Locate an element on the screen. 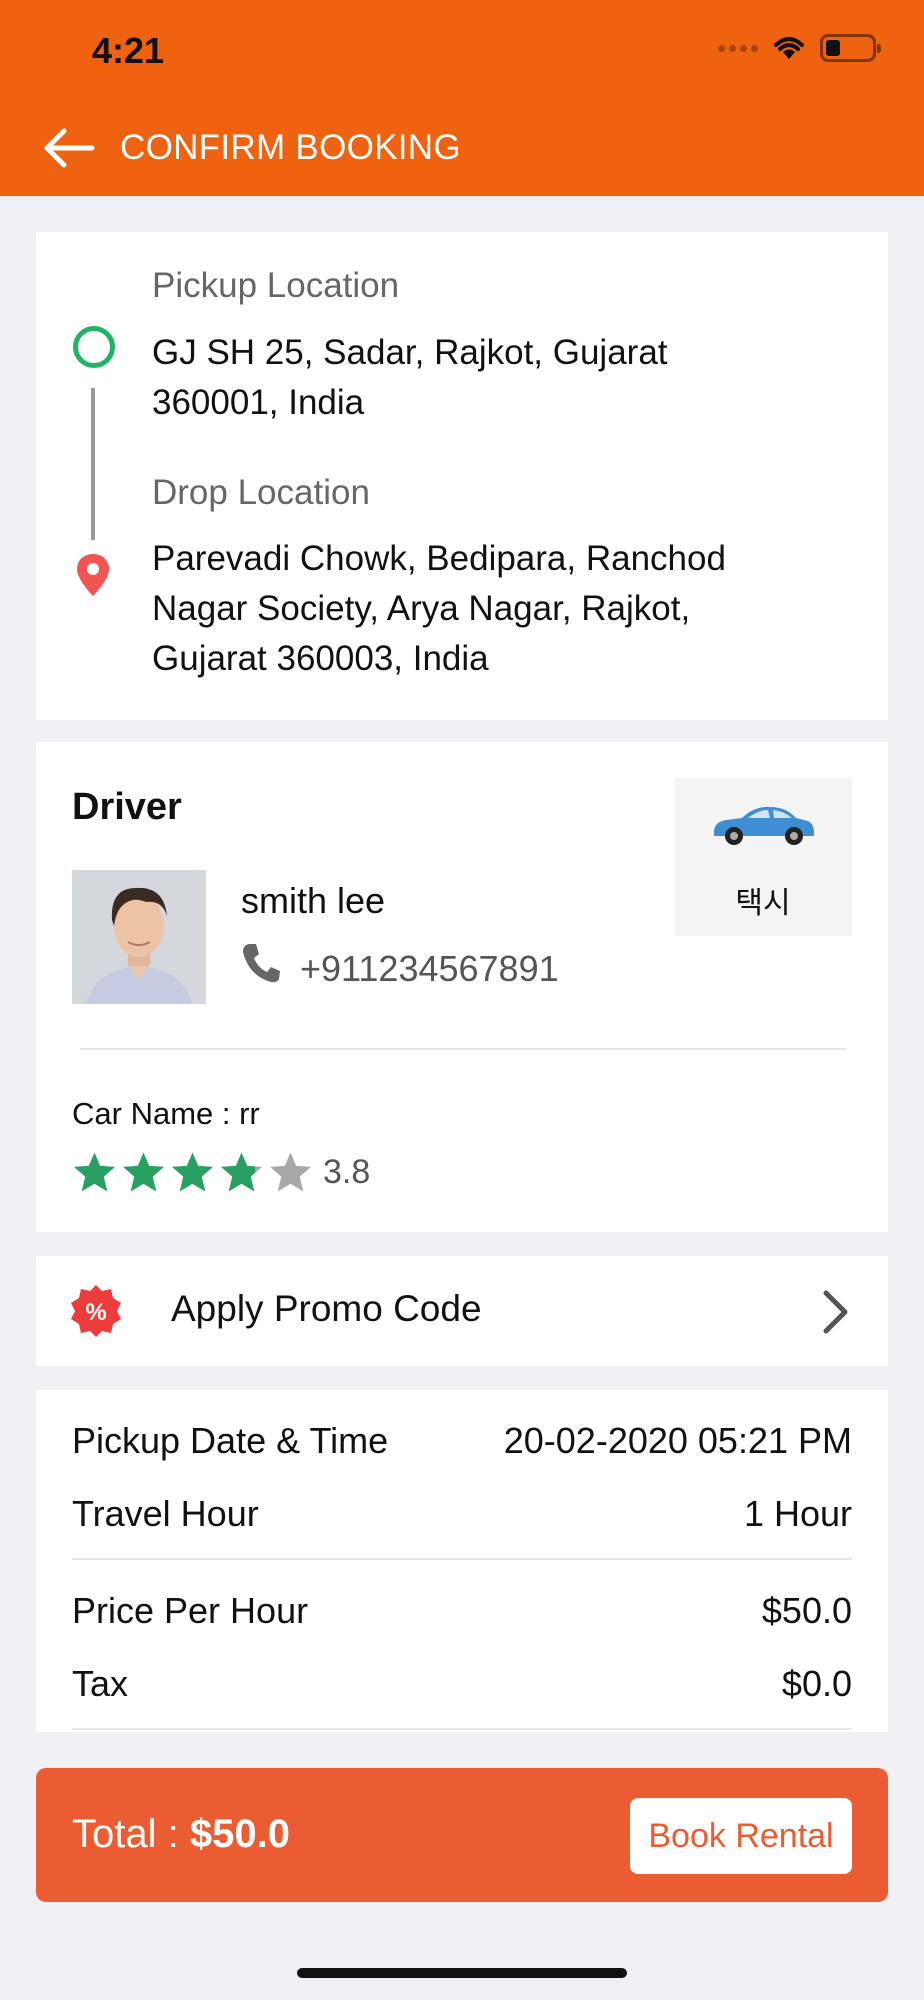 The width and height of the screenshot is (924, 2000). home-indicator is located at coordinates (462, 1973).